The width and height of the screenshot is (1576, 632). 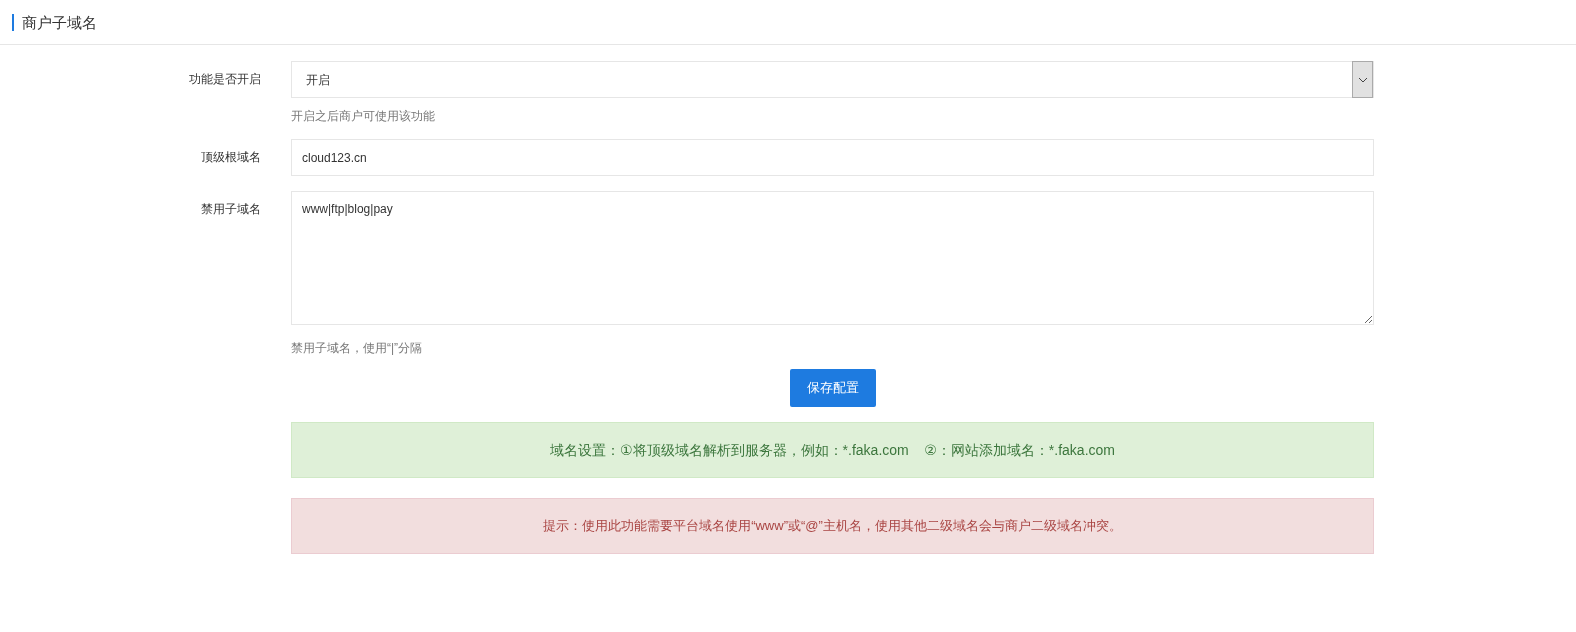 I want to click on info-alert: 域名设置：①将顶级域名解析到服务器，例如：*.faka.com ②：网站添加域名：*.faka.com, so click(x=832, y=450).